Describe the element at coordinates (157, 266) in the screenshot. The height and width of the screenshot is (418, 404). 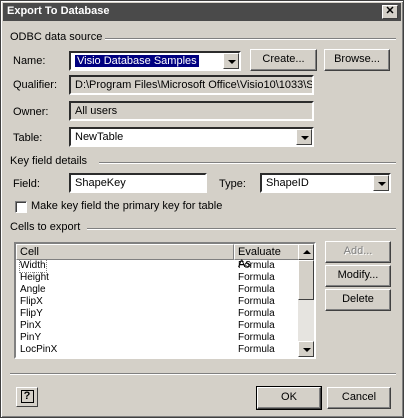
I see `list-item: Width Formula` at that location.